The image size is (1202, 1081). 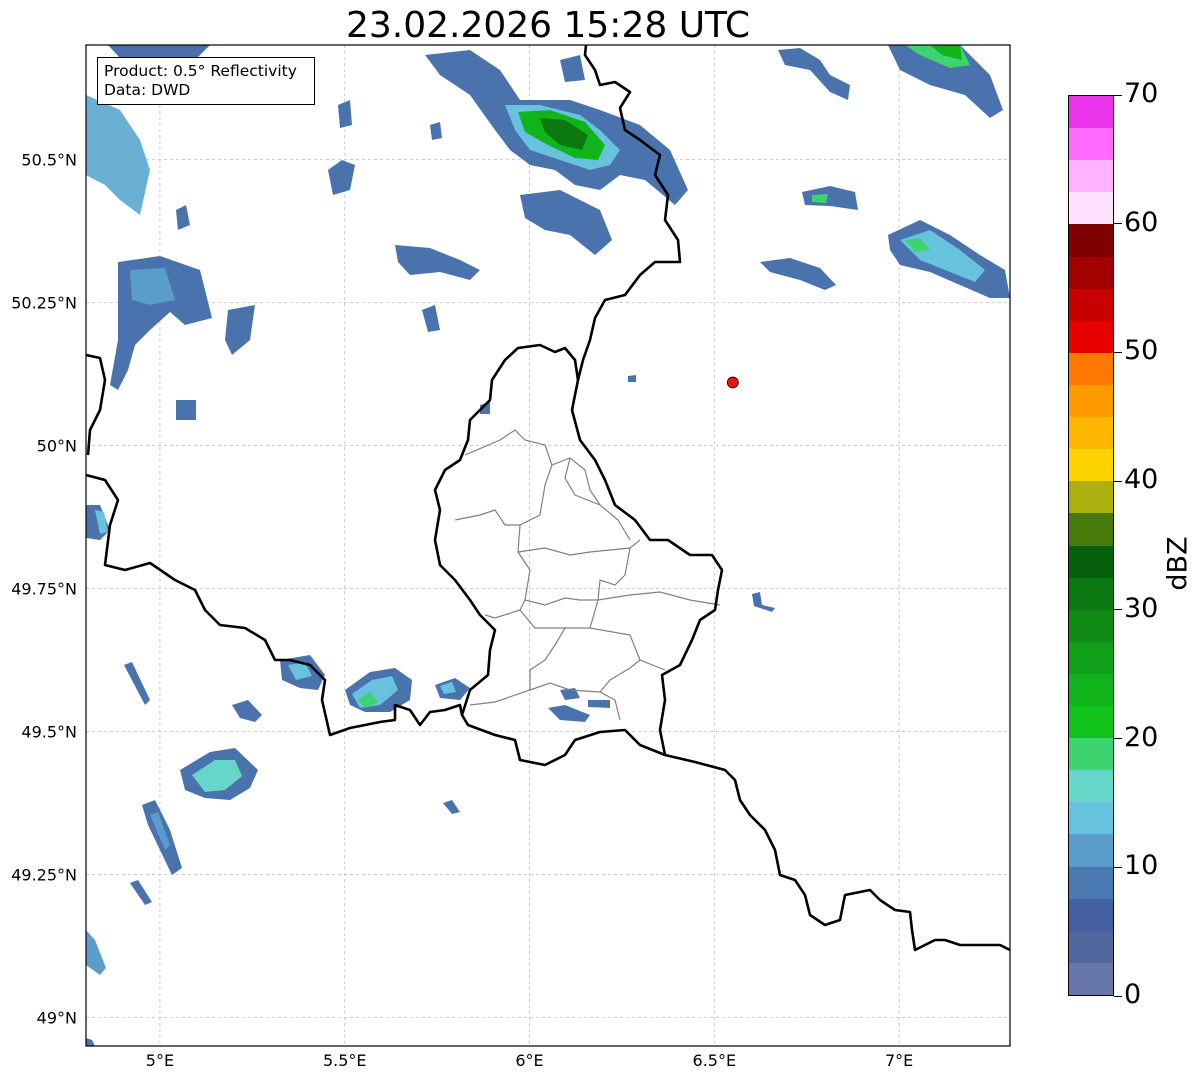 What do you see at coordinates (1133, 994) in the screenshot?
I see `colorbar-tick-label: 0` at bounding box center [1133, 994].